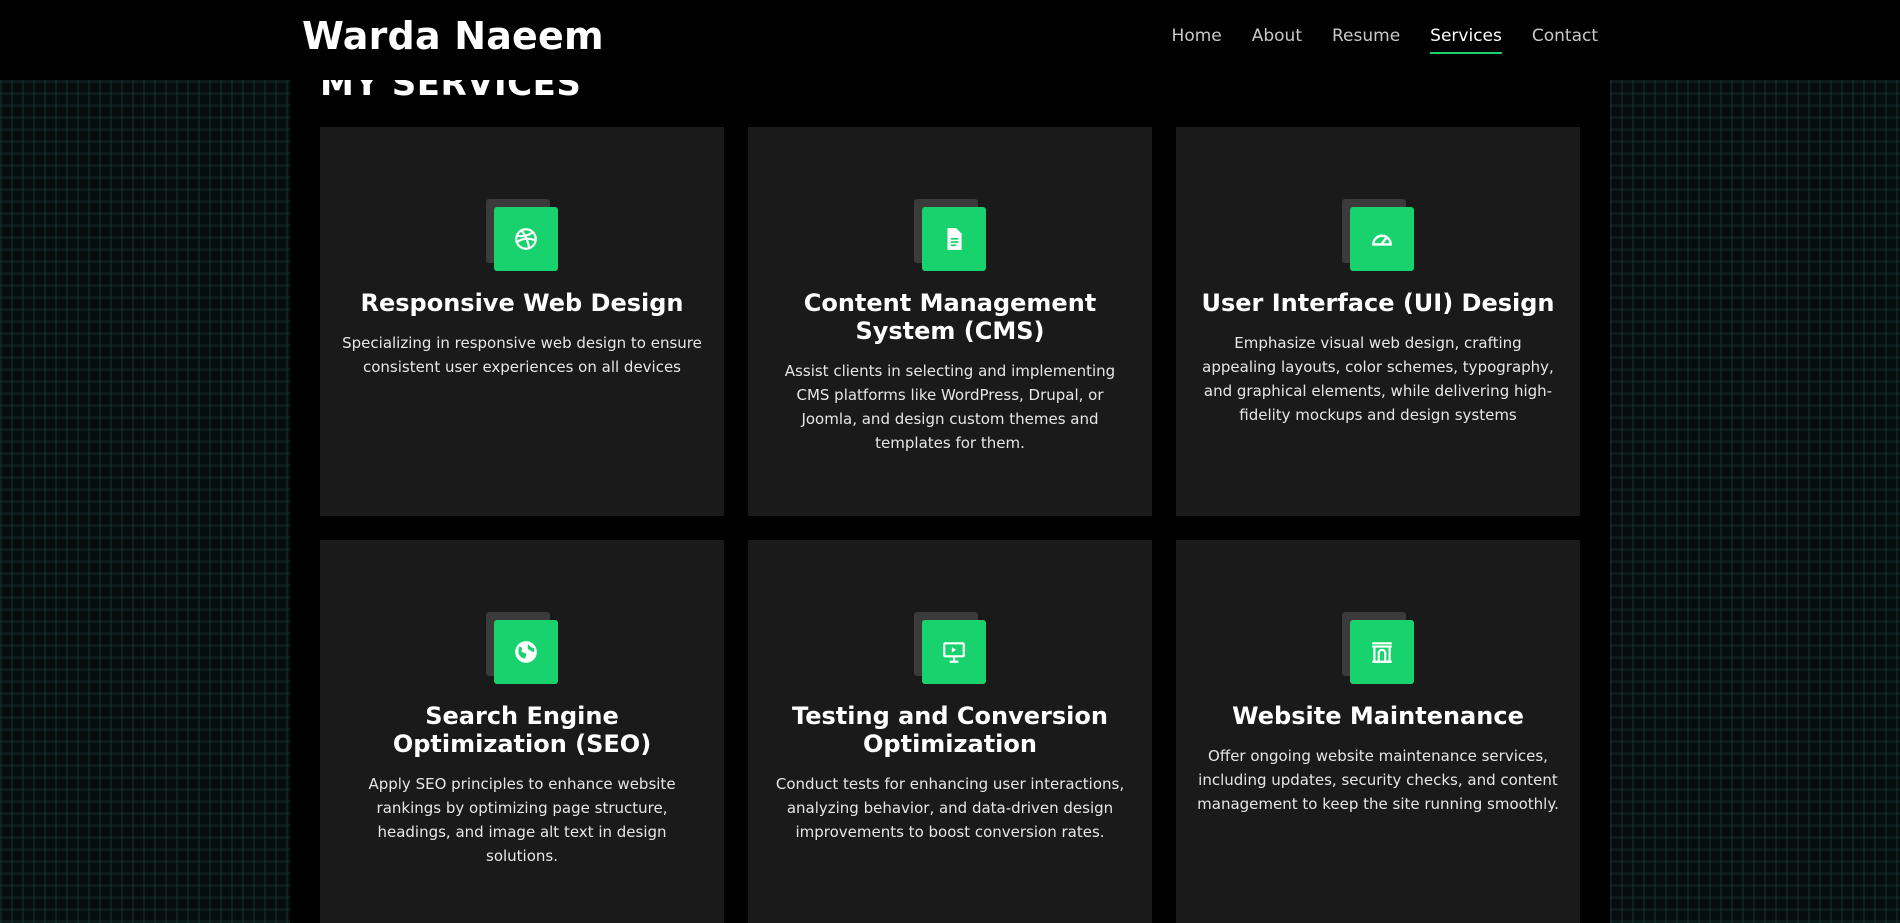  I want to click on main-nav: Home About Resume Services Contact, so click(1385, 40).